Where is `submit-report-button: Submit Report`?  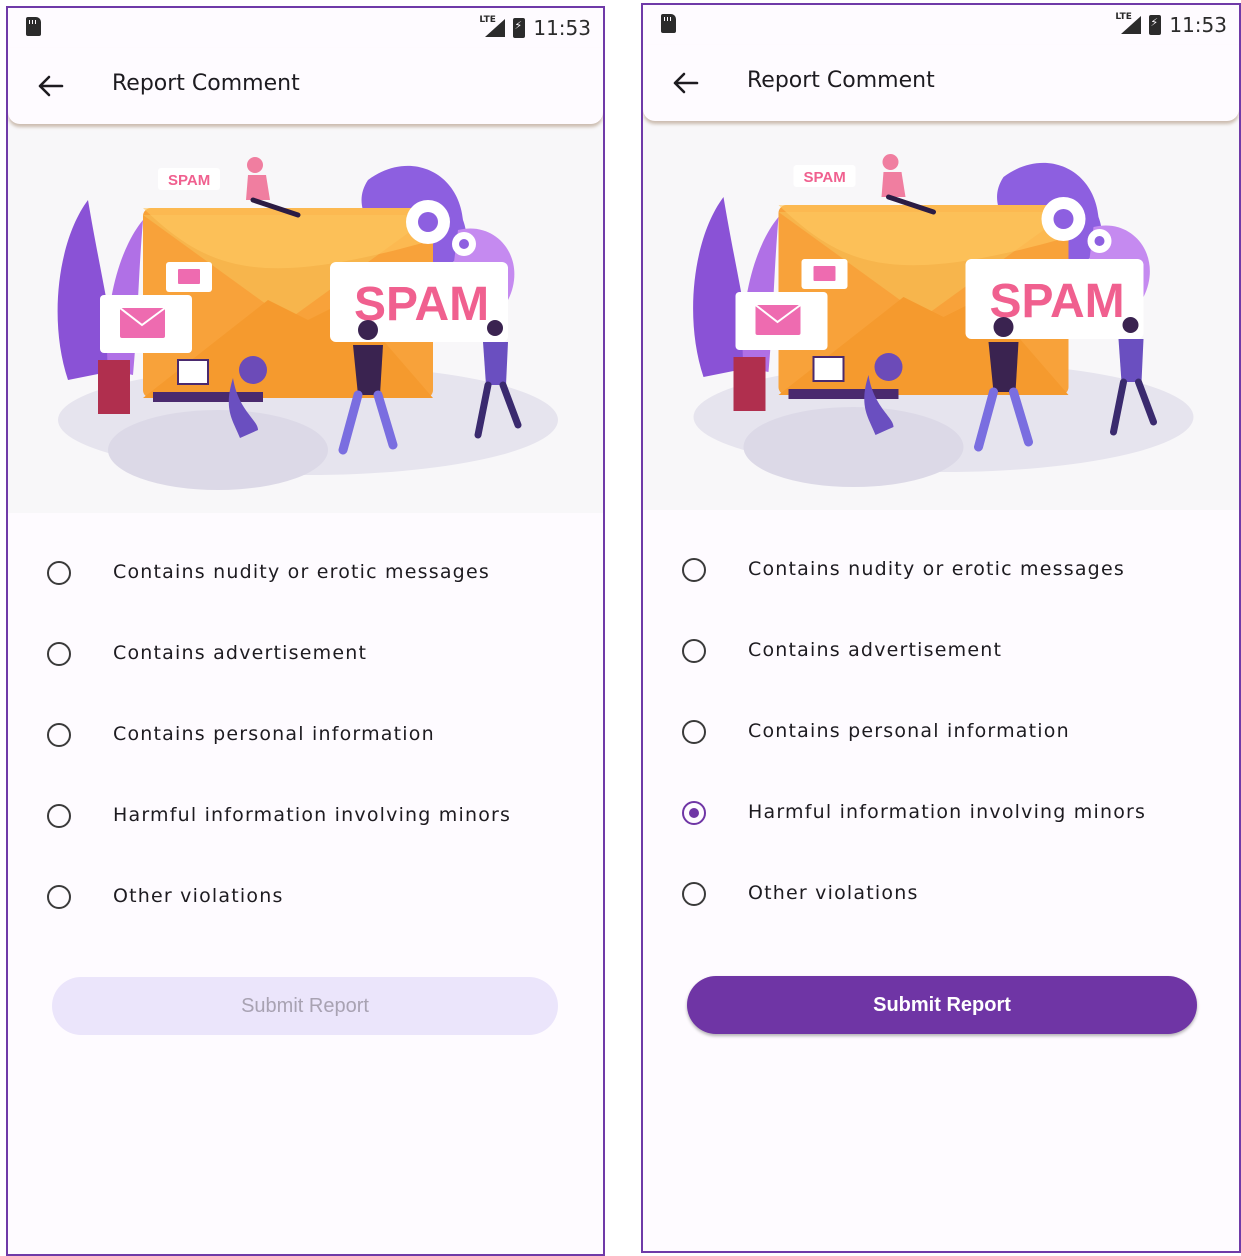
submit-report-button: Submit Report is located at coordinates (942, 1005).